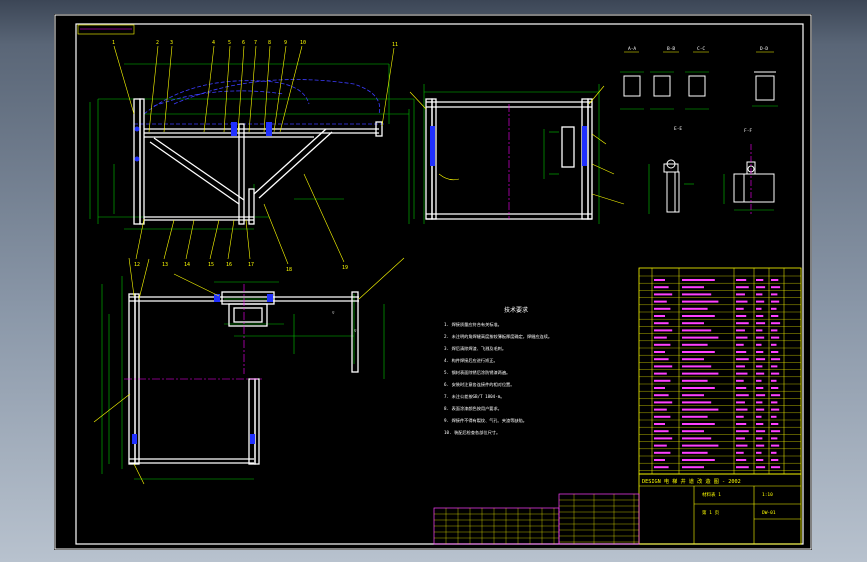  I want to click on balloon-8: 8, so click(269, 43).